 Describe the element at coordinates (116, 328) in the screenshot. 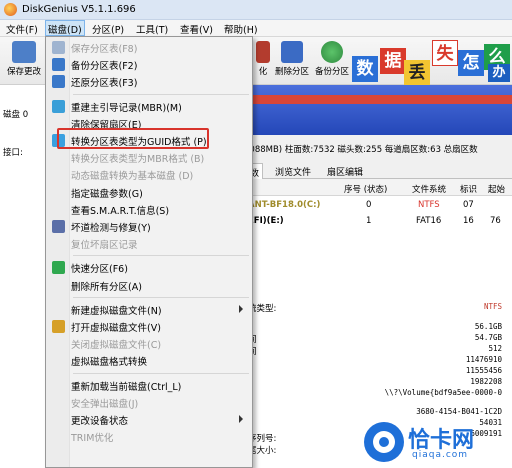

I see `menu-item-label: 打开虚拟磁盘文件(V)` at that location.